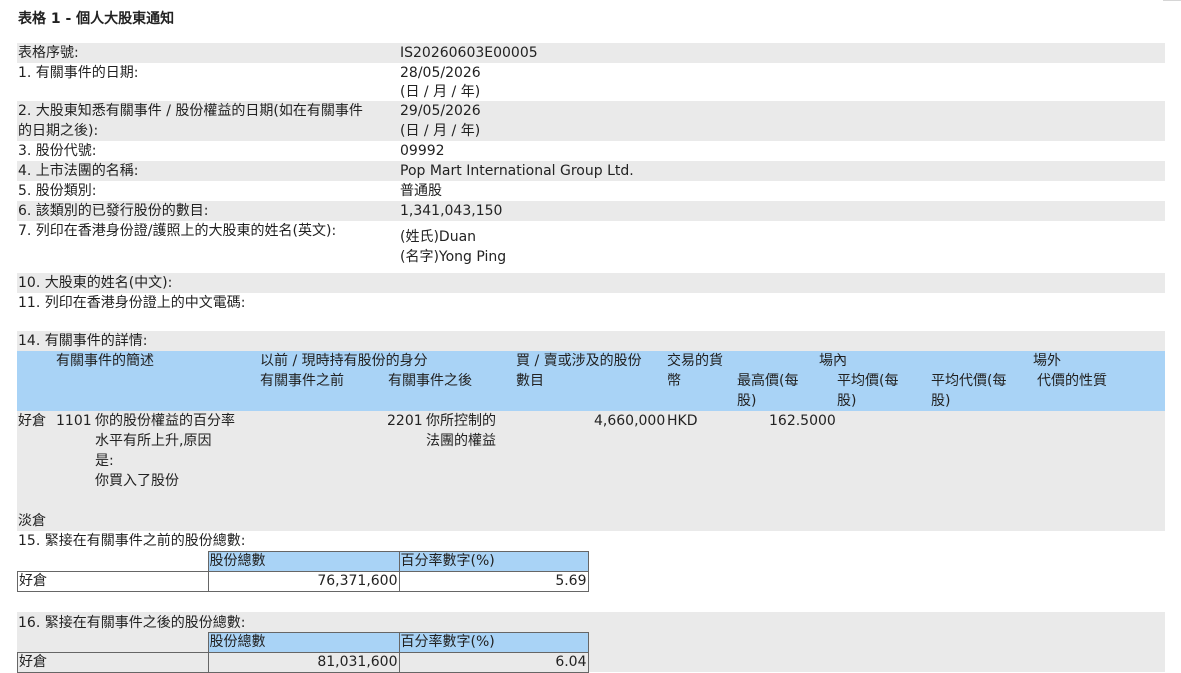 This screenshot has width=1181, height=673. What do you see at coordinates (530, 381) in the screenshot?
I see `header-shares-b: 數目` at bounding box center [530, 381].